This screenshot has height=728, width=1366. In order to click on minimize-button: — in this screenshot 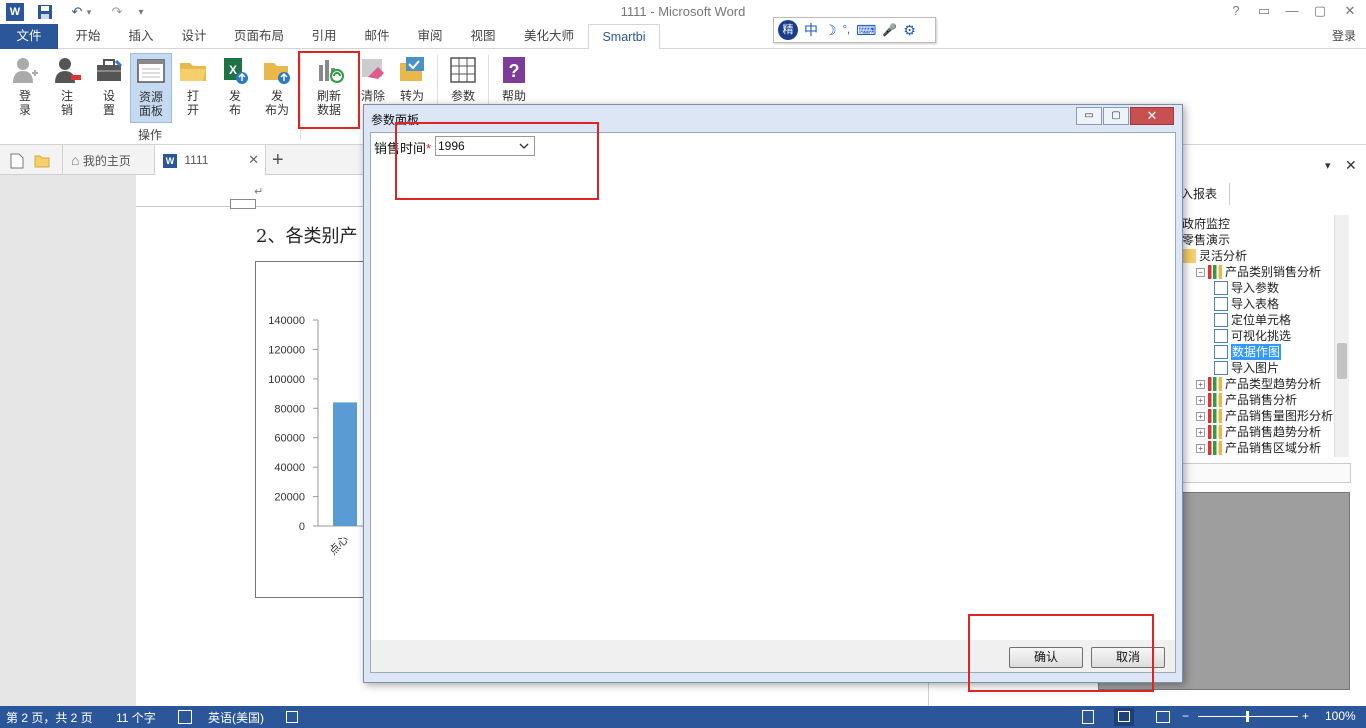, I will do `click(1292, 12)`.